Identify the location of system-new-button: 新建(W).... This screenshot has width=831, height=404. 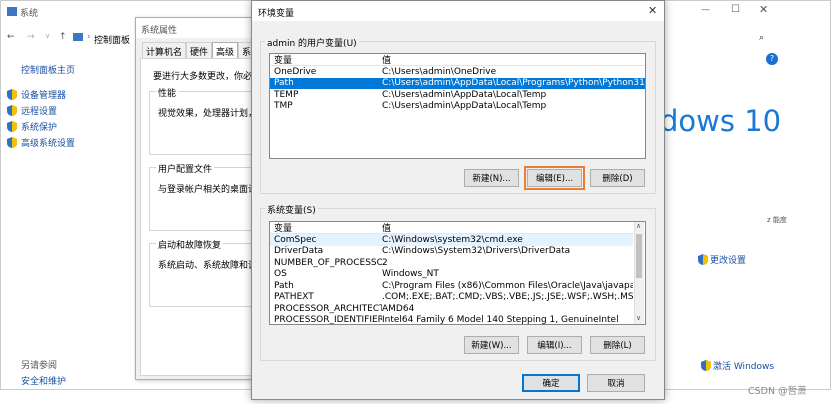
(491, 345).